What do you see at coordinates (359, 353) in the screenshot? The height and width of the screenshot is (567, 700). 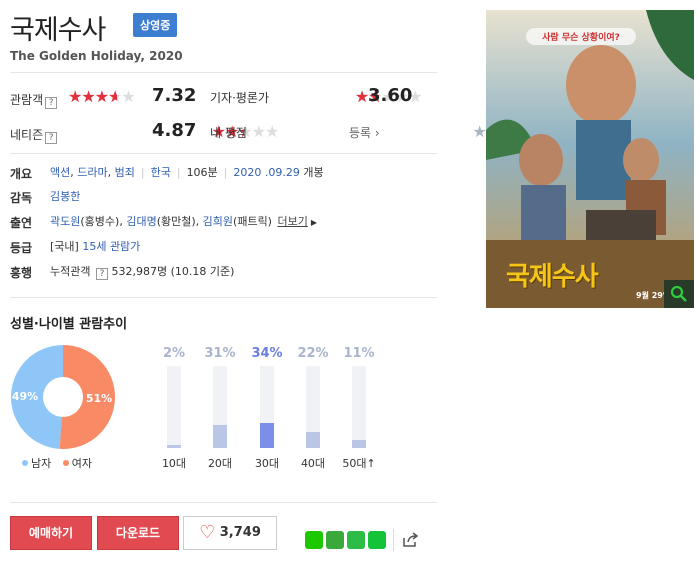 I see `age-percent-label: 11%` at bounding box center [359, 353].